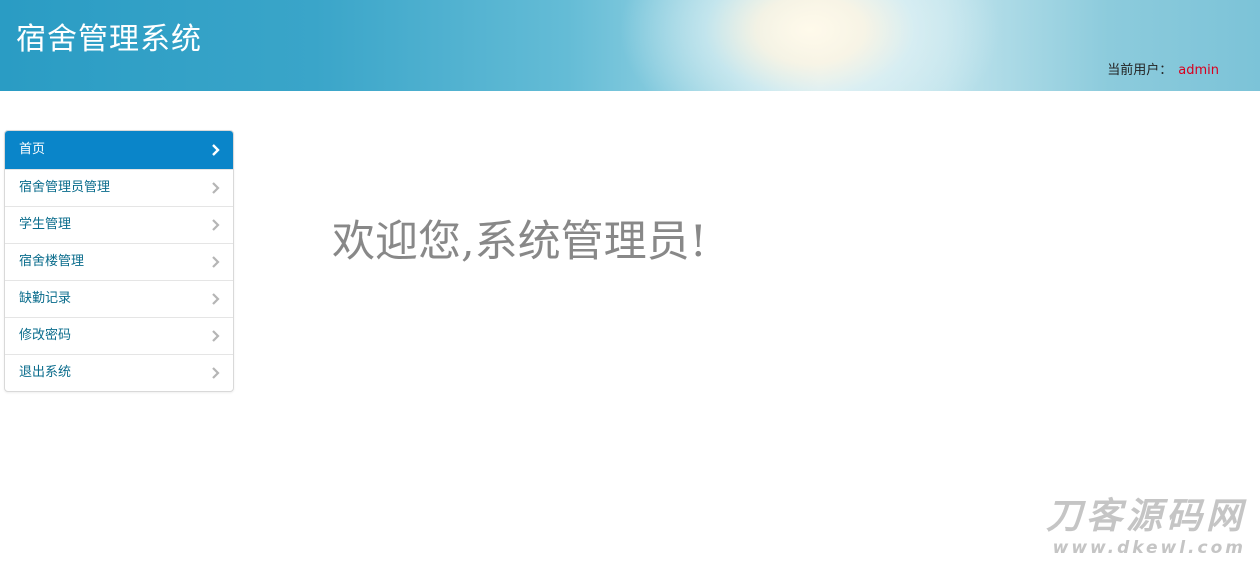 The image size is (1260, 565). I want to click on watermark: 刀客源码网 www.dkewl.com, so click(1146, 528).